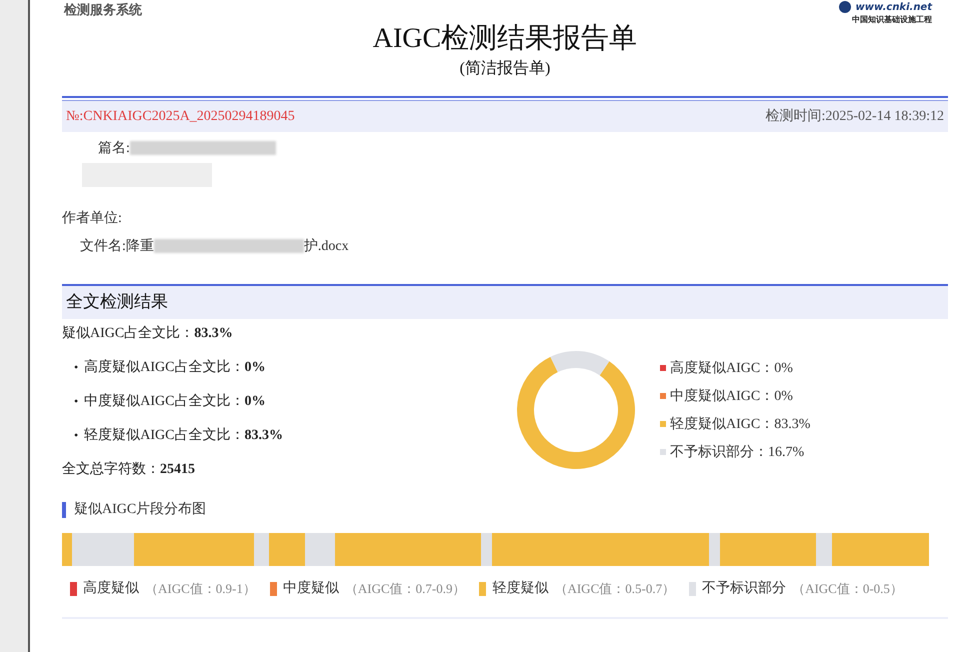  I want to click on distribution-title: 疑似AIGC片段分布图, so click(140, 509).